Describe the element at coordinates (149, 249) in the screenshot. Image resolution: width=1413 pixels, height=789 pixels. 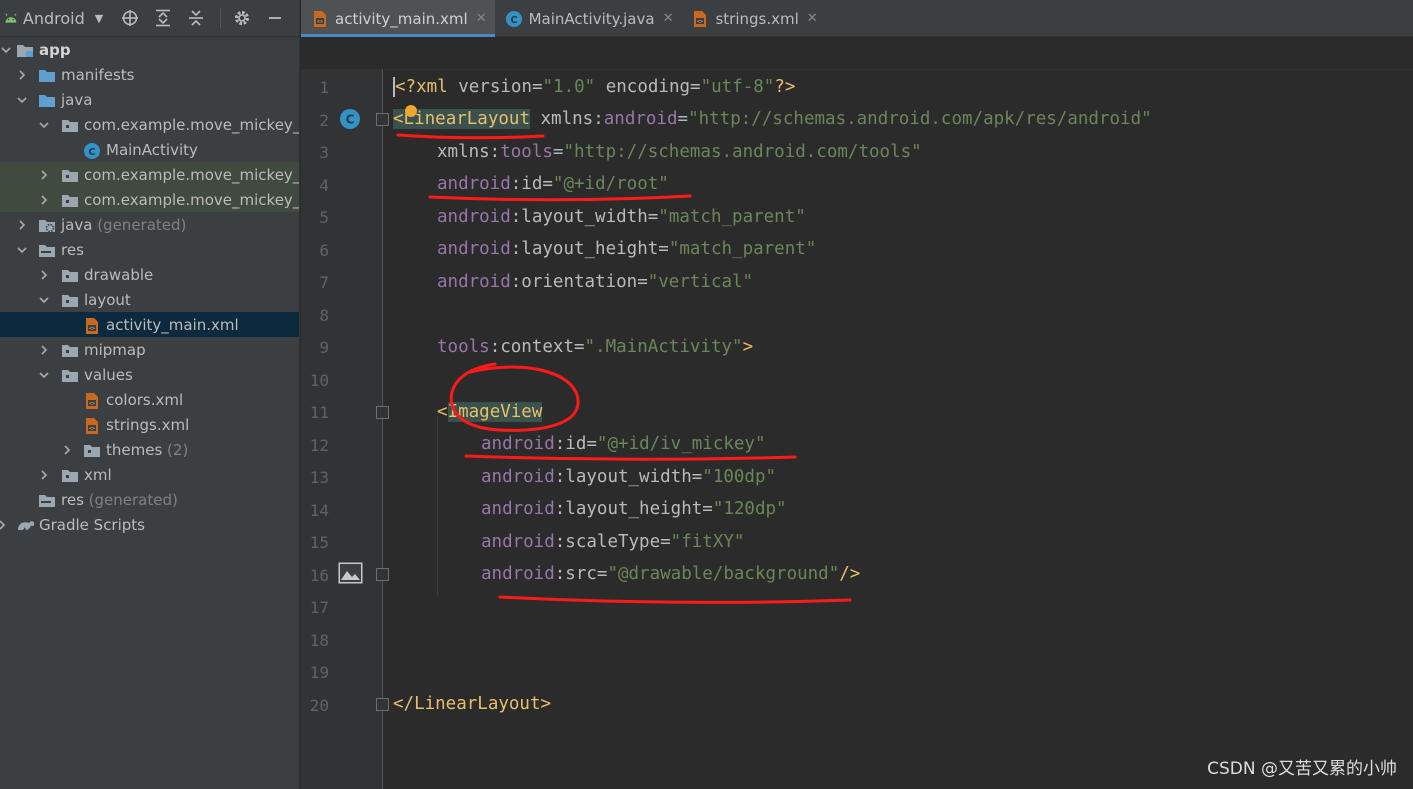
I see `tree-item: res` at that location.